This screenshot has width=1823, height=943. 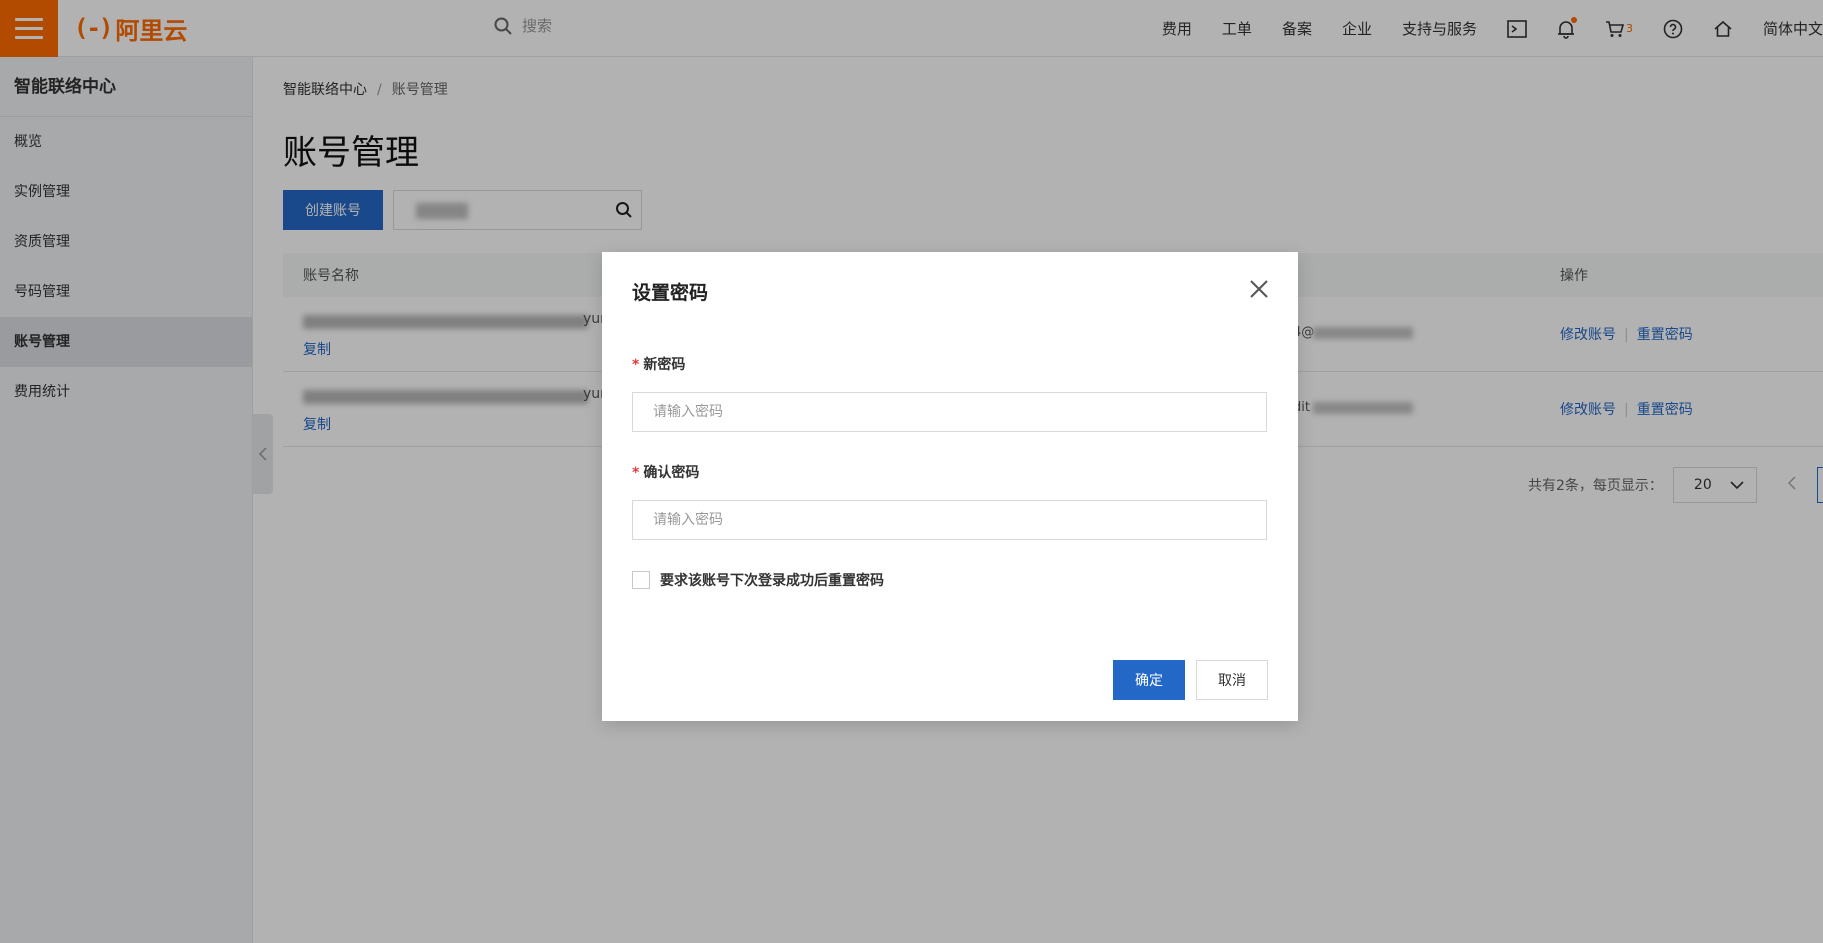 I want to click on confirm-password-label: * 确认密码, so click(x=665, y=472).